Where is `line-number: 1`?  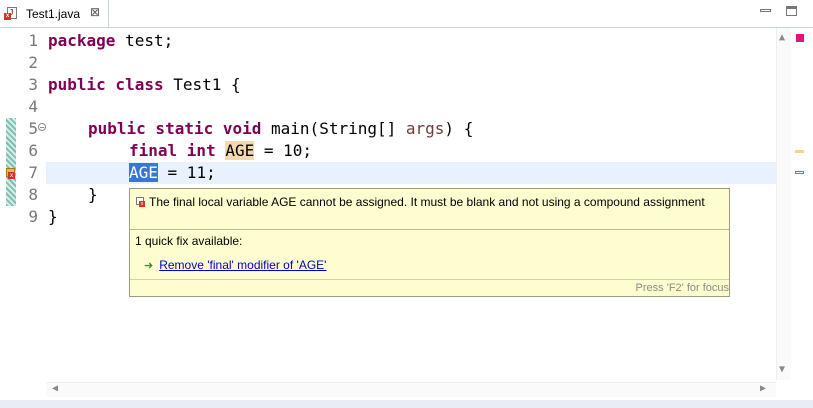
line-number: 1 is located at coordinates (33, 40).